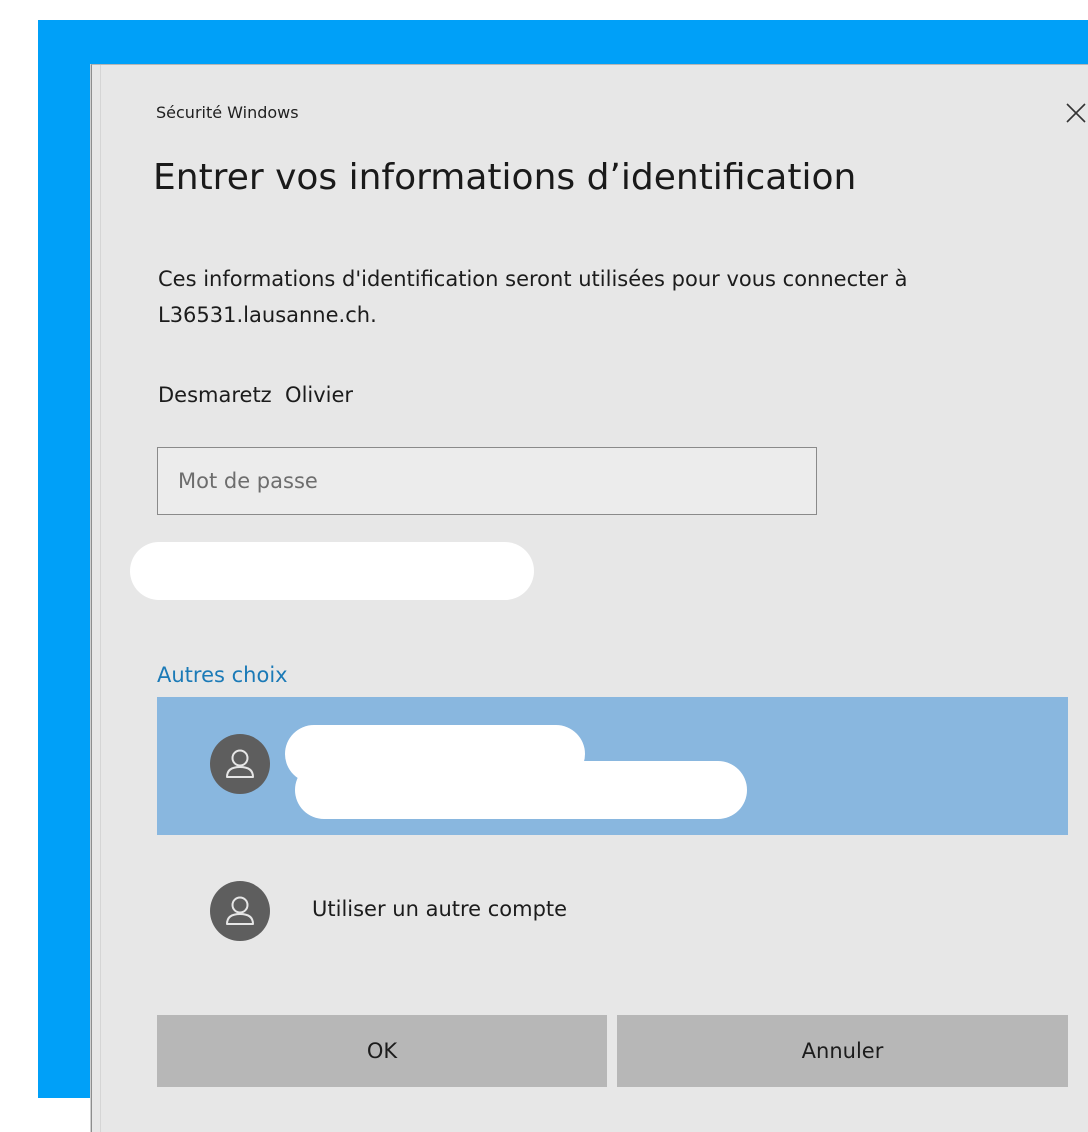  Describe the element at coordinates (382, 1051) in the screenshot. I see `ok-button: OK` at that location.